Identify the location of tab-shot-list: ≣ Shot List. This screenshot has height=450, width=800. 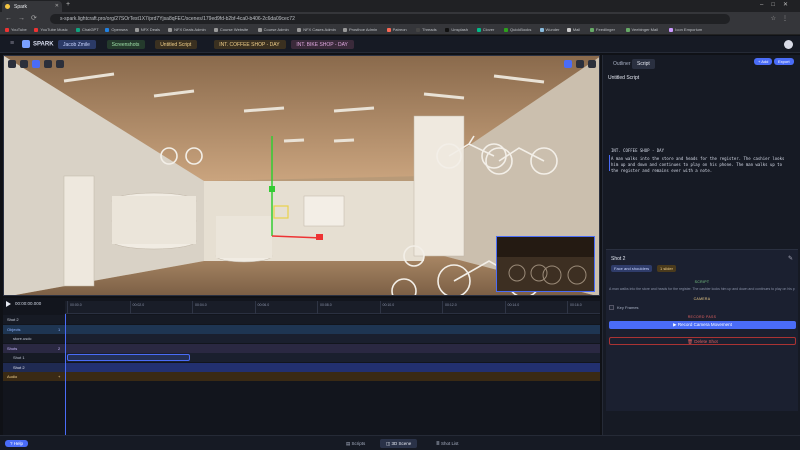
(447, 443).